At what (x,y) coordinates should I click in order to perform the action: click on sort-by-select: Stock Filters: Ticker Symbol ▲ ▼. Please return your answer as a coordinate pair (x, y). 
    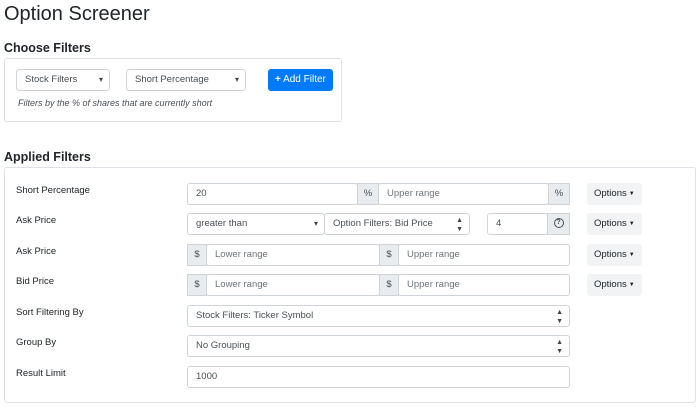
    Looking at the image, I should click on (378, 316).